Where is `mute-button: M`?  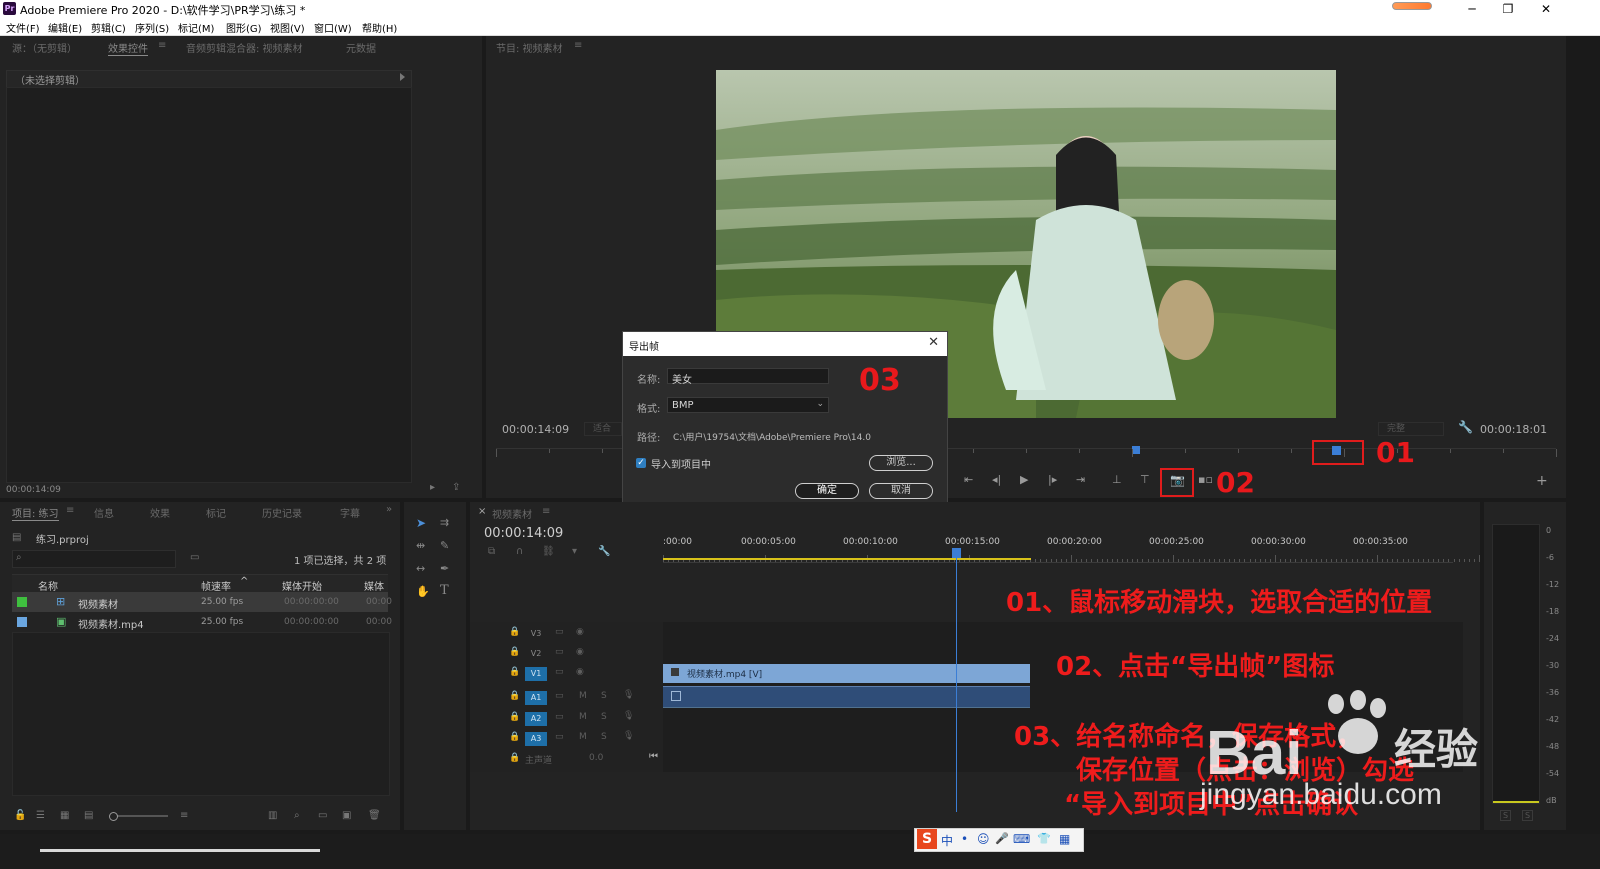
mute-button: M is located at coordinates (583, 696).